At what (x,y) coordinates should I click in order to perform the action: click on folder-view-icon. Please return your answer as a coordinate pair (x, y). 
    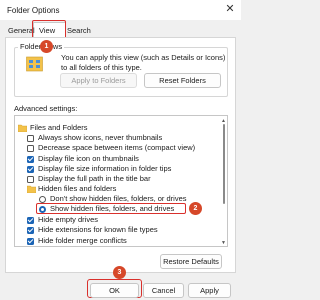
    Looking at the image, I should click on (34, 64).